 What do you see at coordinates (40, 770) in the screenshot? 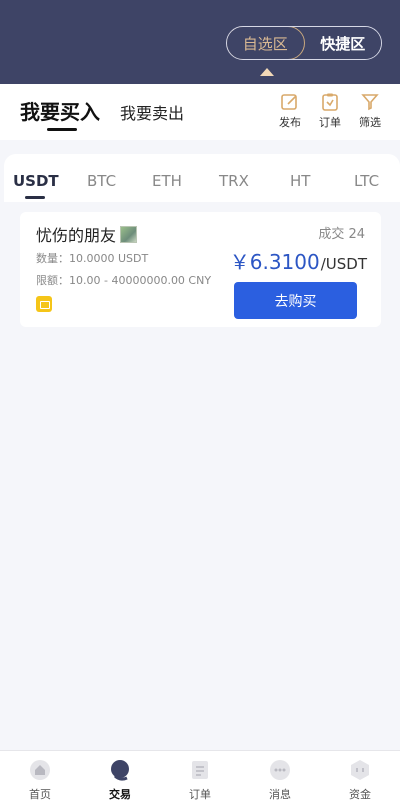
I see `home-icon` at bounding box center [40, 770].